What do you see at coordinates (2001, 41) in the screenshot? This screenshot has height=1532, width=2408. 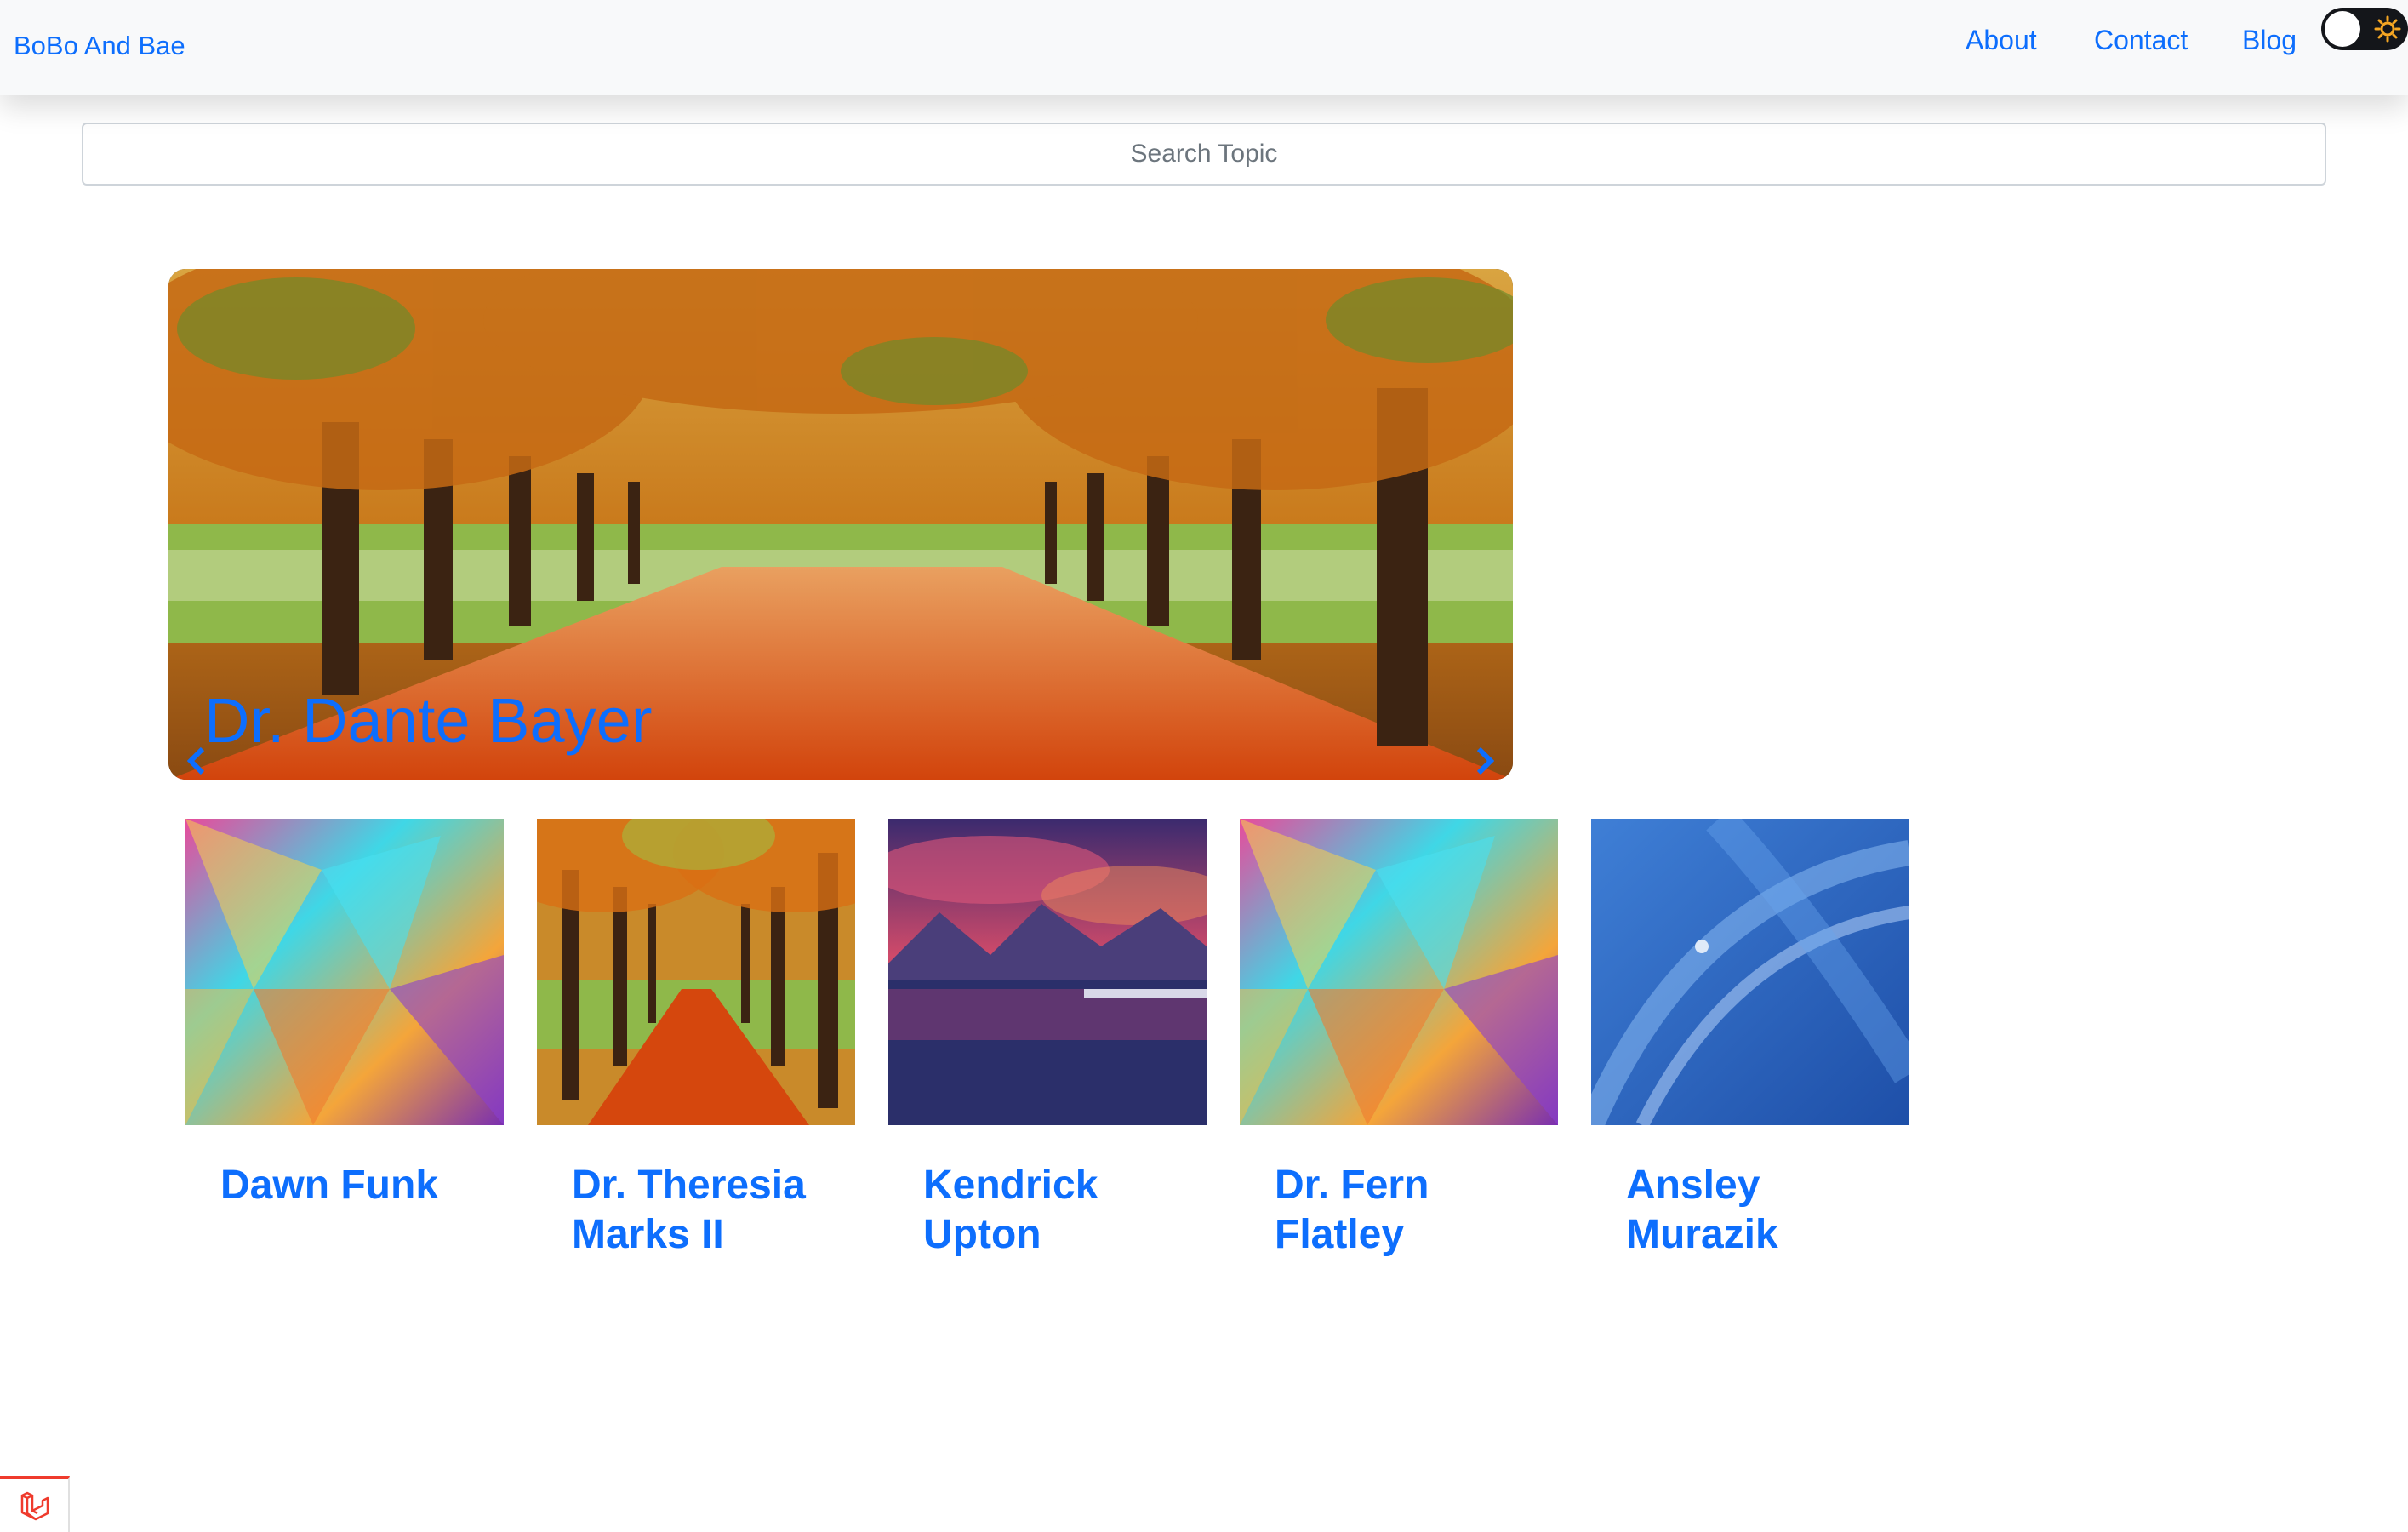 I see `nav-link-about: About` at bounding box center [2001, 41].